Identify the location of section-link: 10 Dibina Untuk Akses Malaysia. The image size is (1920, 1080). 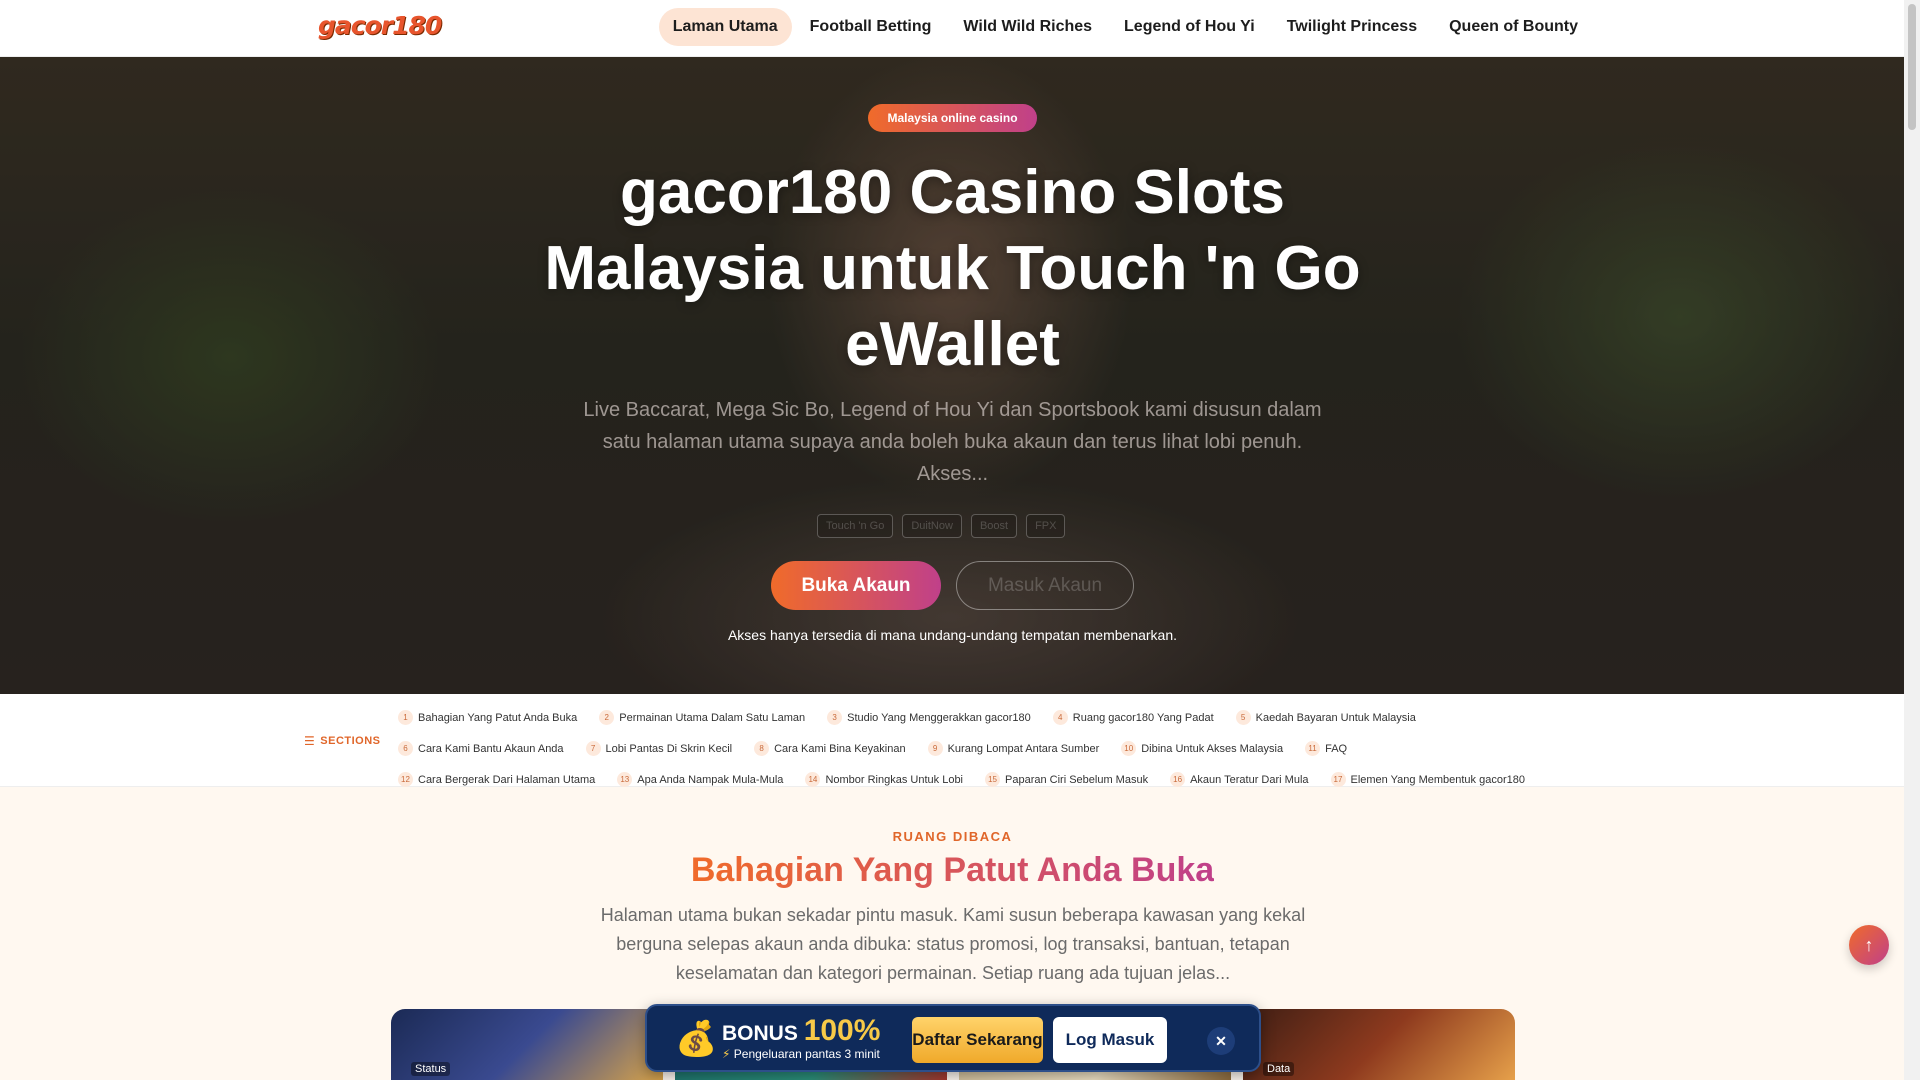
(1202, 748).